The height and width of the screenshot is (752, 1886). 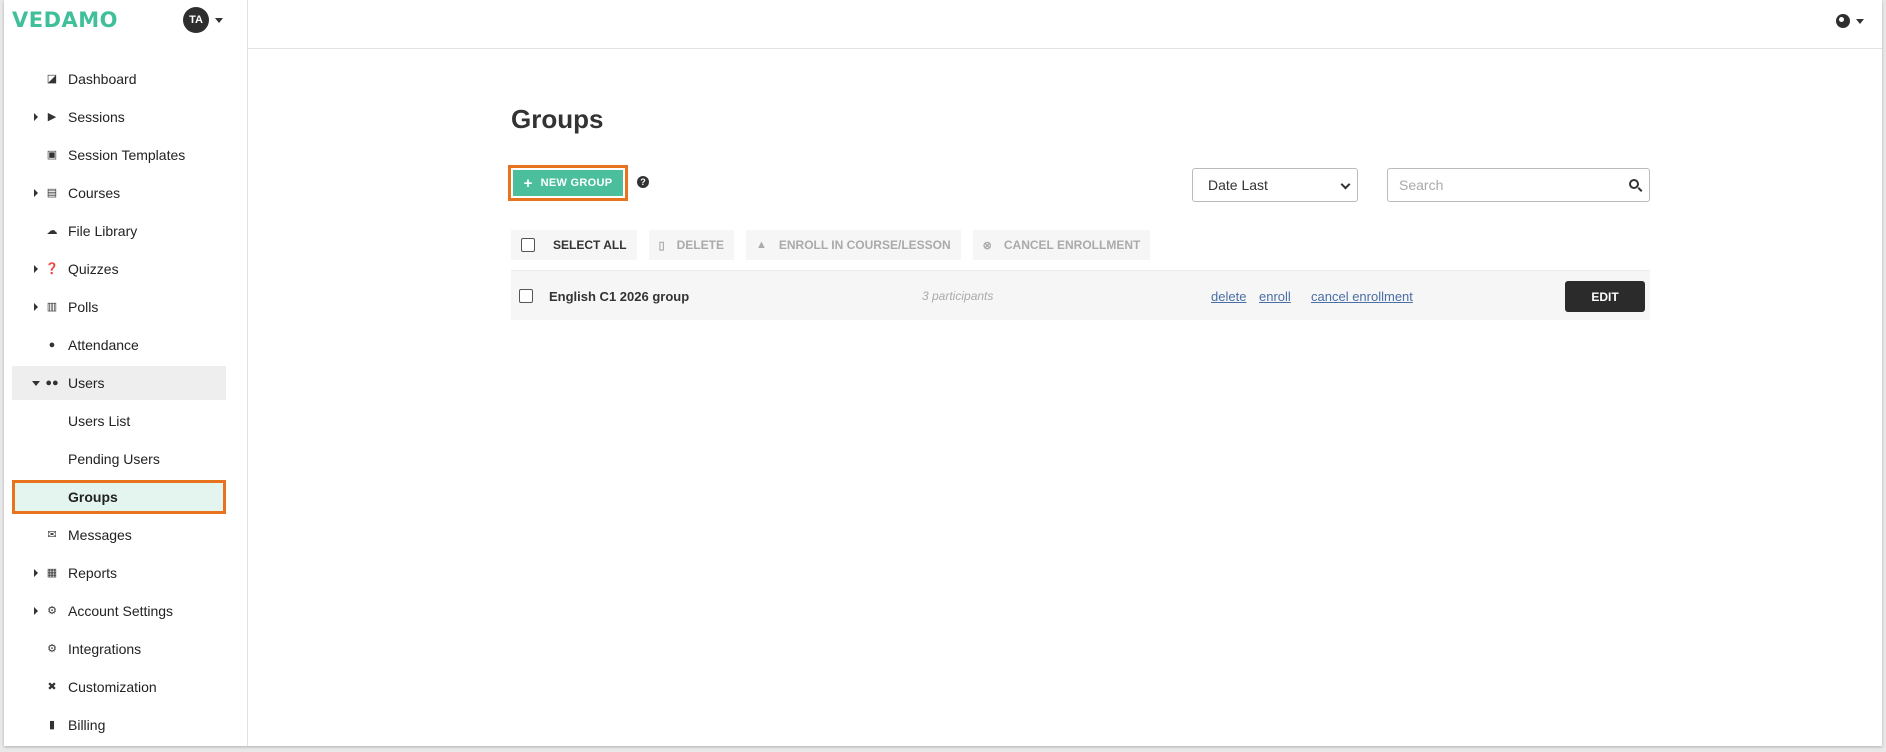 I want to click on book-icon: ▤, so click(x=52, y=192).